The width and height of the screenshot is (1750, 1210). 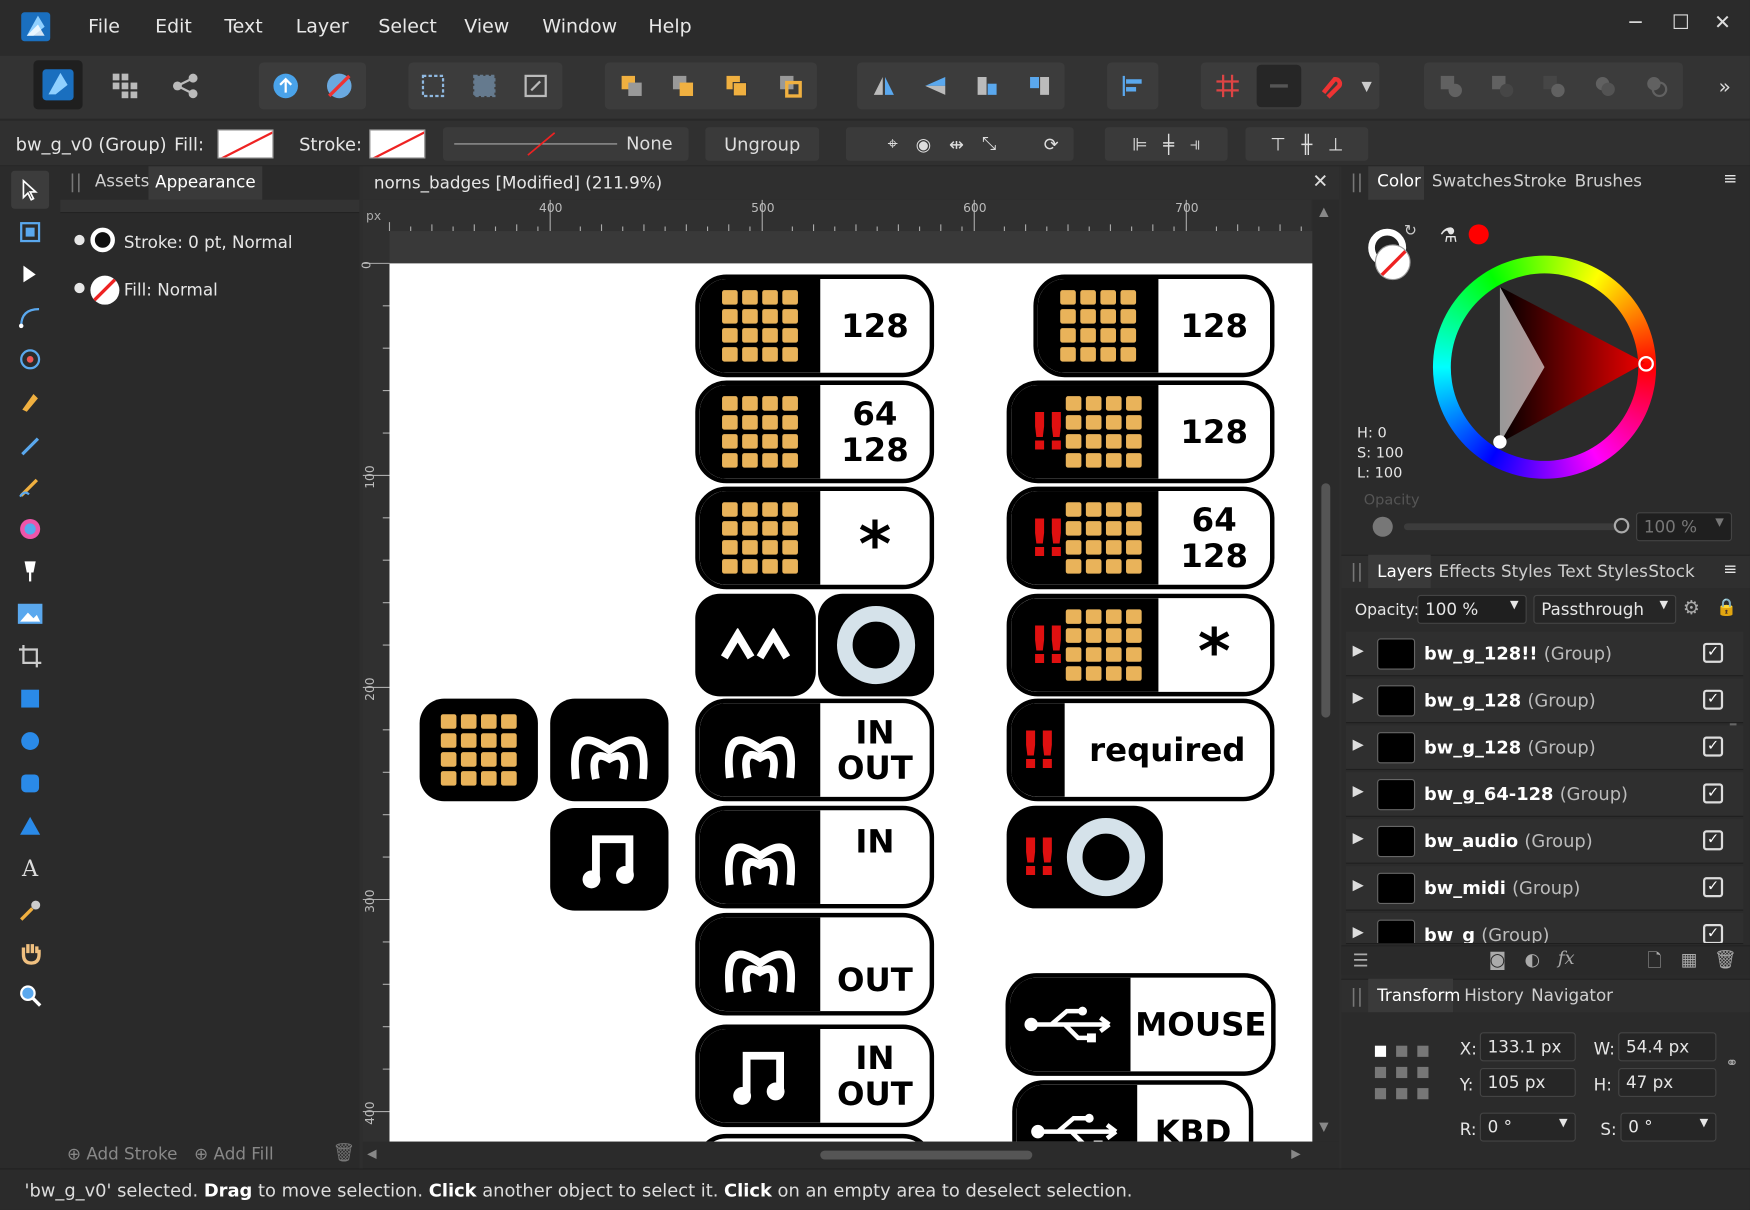 What do you see at coordinates (815, 964) in the screenshot?
I see `badge-midi-out: OUT` at bounding box center [815, 964].